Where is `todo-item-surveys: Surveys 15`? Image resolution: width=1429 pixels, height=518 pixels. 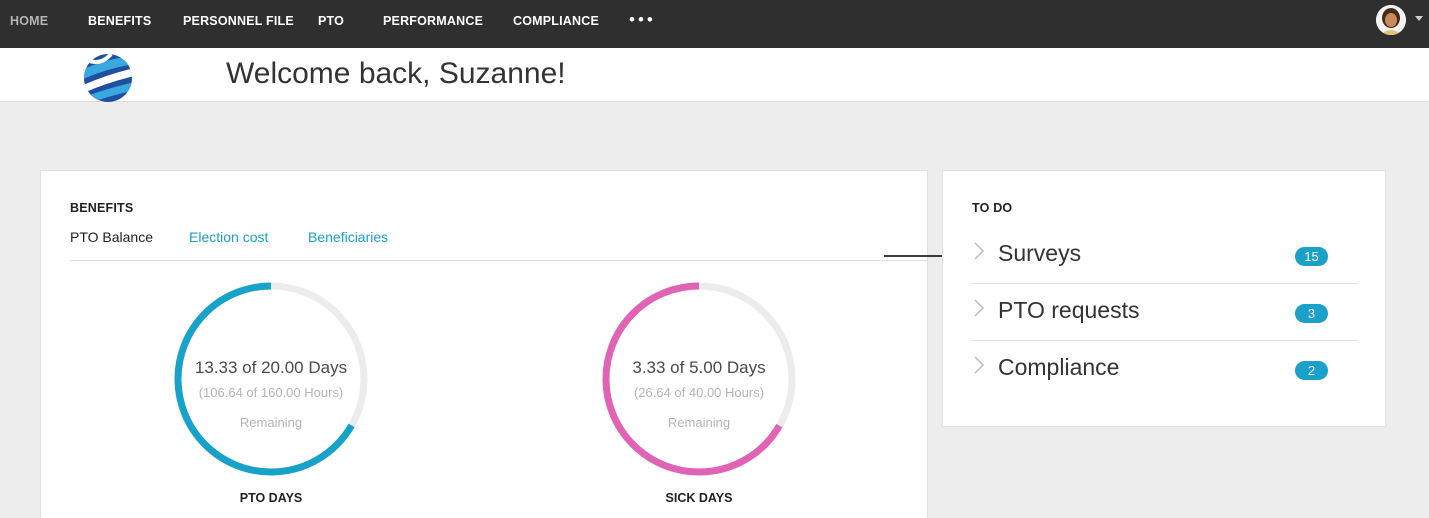
todo-item-surveys: Surveys 15 is located at coordinates (1165, 255).